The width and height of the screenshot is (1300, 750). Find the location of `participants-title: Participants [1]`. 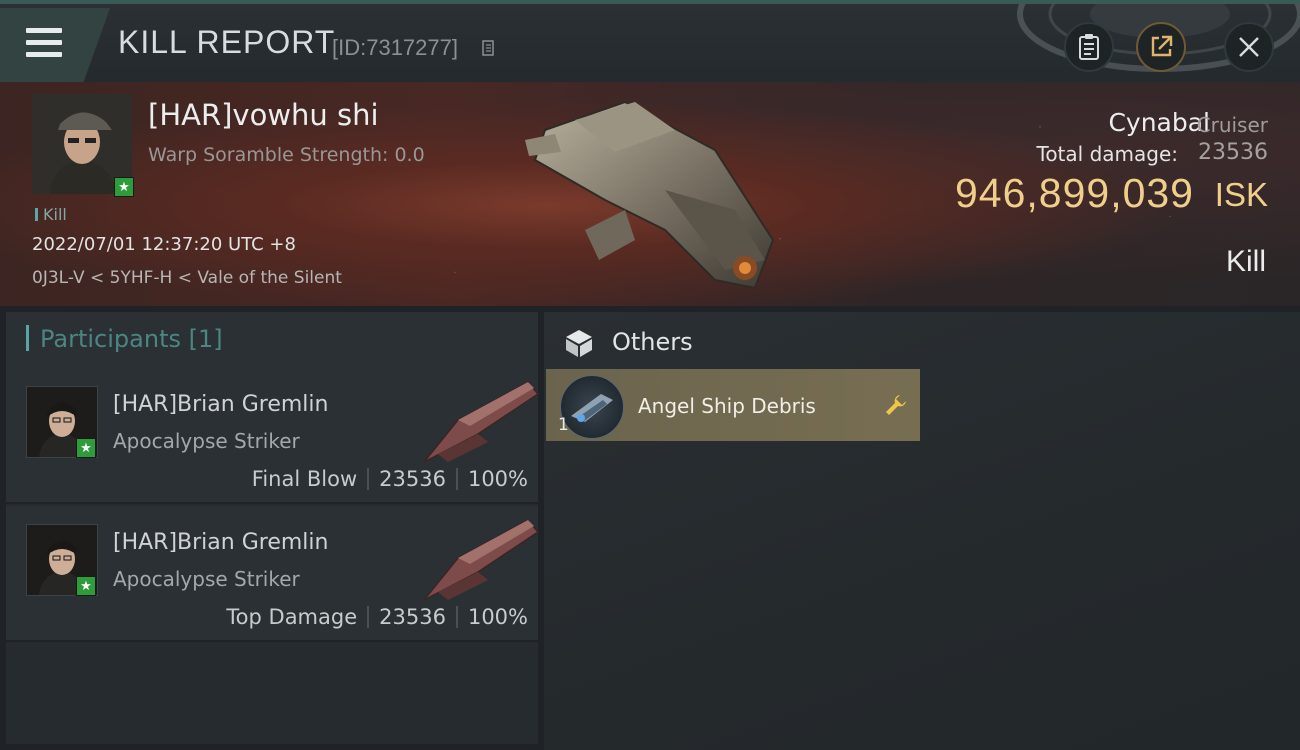

participants-title: Participants [1] is located at coordinates (131, 339).